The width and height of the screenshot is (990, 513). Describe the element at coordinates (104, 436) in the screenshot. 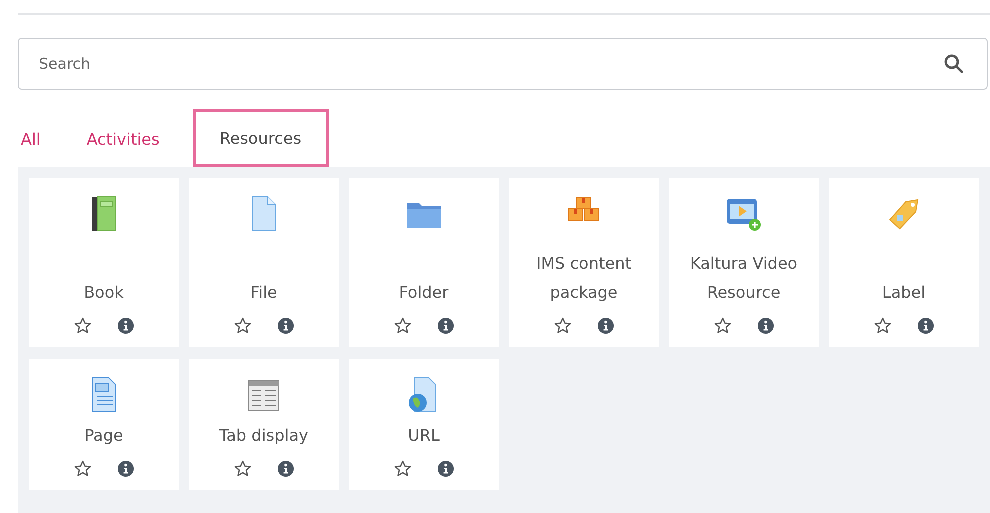

I see `resource-name: Page` at that location.